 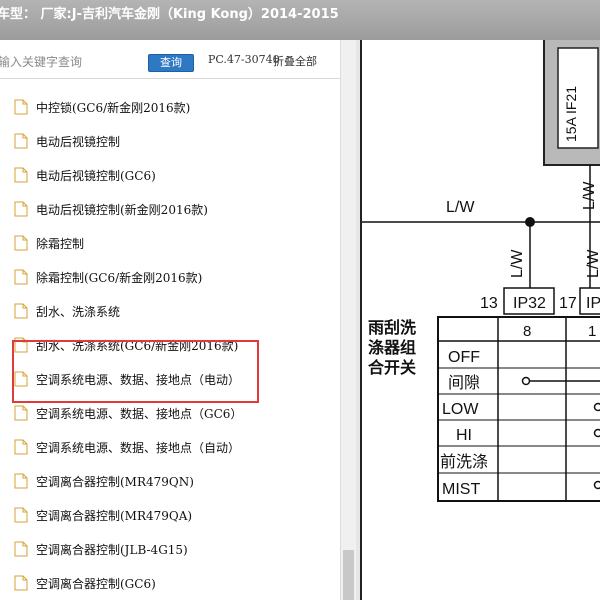 What do you see at coordinates (392, 327) in the screenshot?
I see `switch-label-line1: 雨刮洗` at bounding box center [392, 327].